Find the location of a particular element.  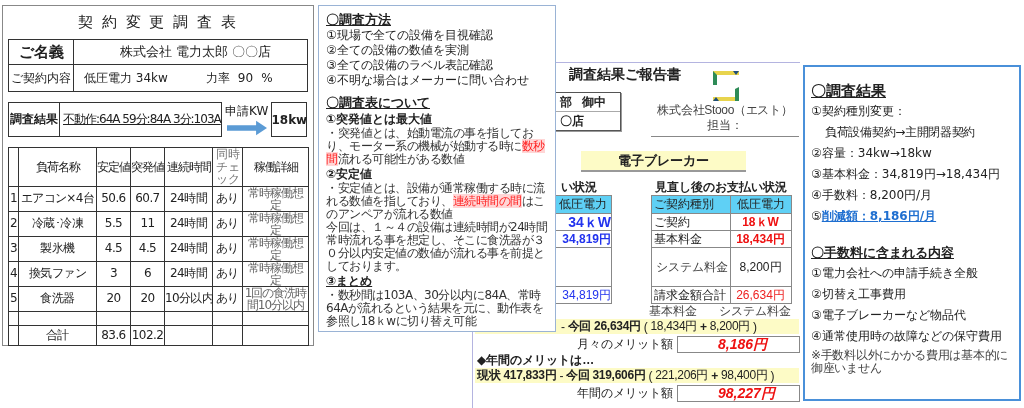

column-label: 基本料金 is located at coordinates (673, 311).